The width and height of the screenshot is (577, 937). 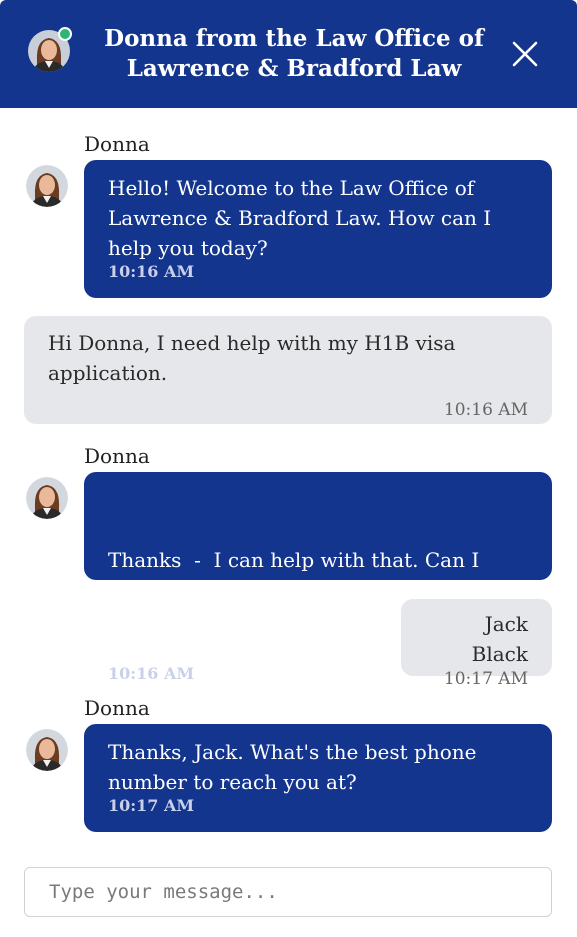 What do you see at coordinates (65, 34) in the screenshot?
I see `online-status-dot` at bounding box center [65, 34].